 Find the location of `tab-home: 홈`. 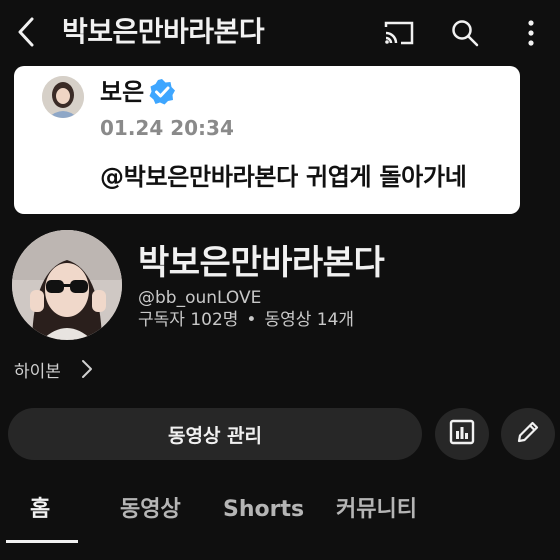

tab-home: 홈 is located at coordinates (40, 510).